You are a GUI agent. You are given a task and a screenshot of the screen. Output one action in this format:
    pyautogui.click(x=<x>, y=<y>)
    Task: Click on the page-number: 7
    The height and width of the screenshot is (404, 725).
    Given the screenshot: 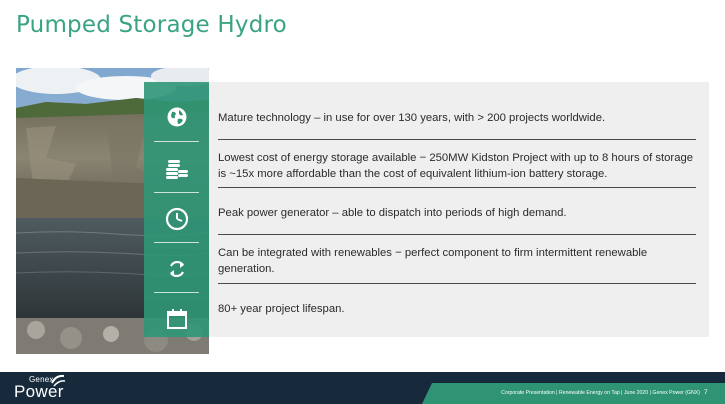 What is the action you would take?
    pyautogui.click(x=706, y=392)
    